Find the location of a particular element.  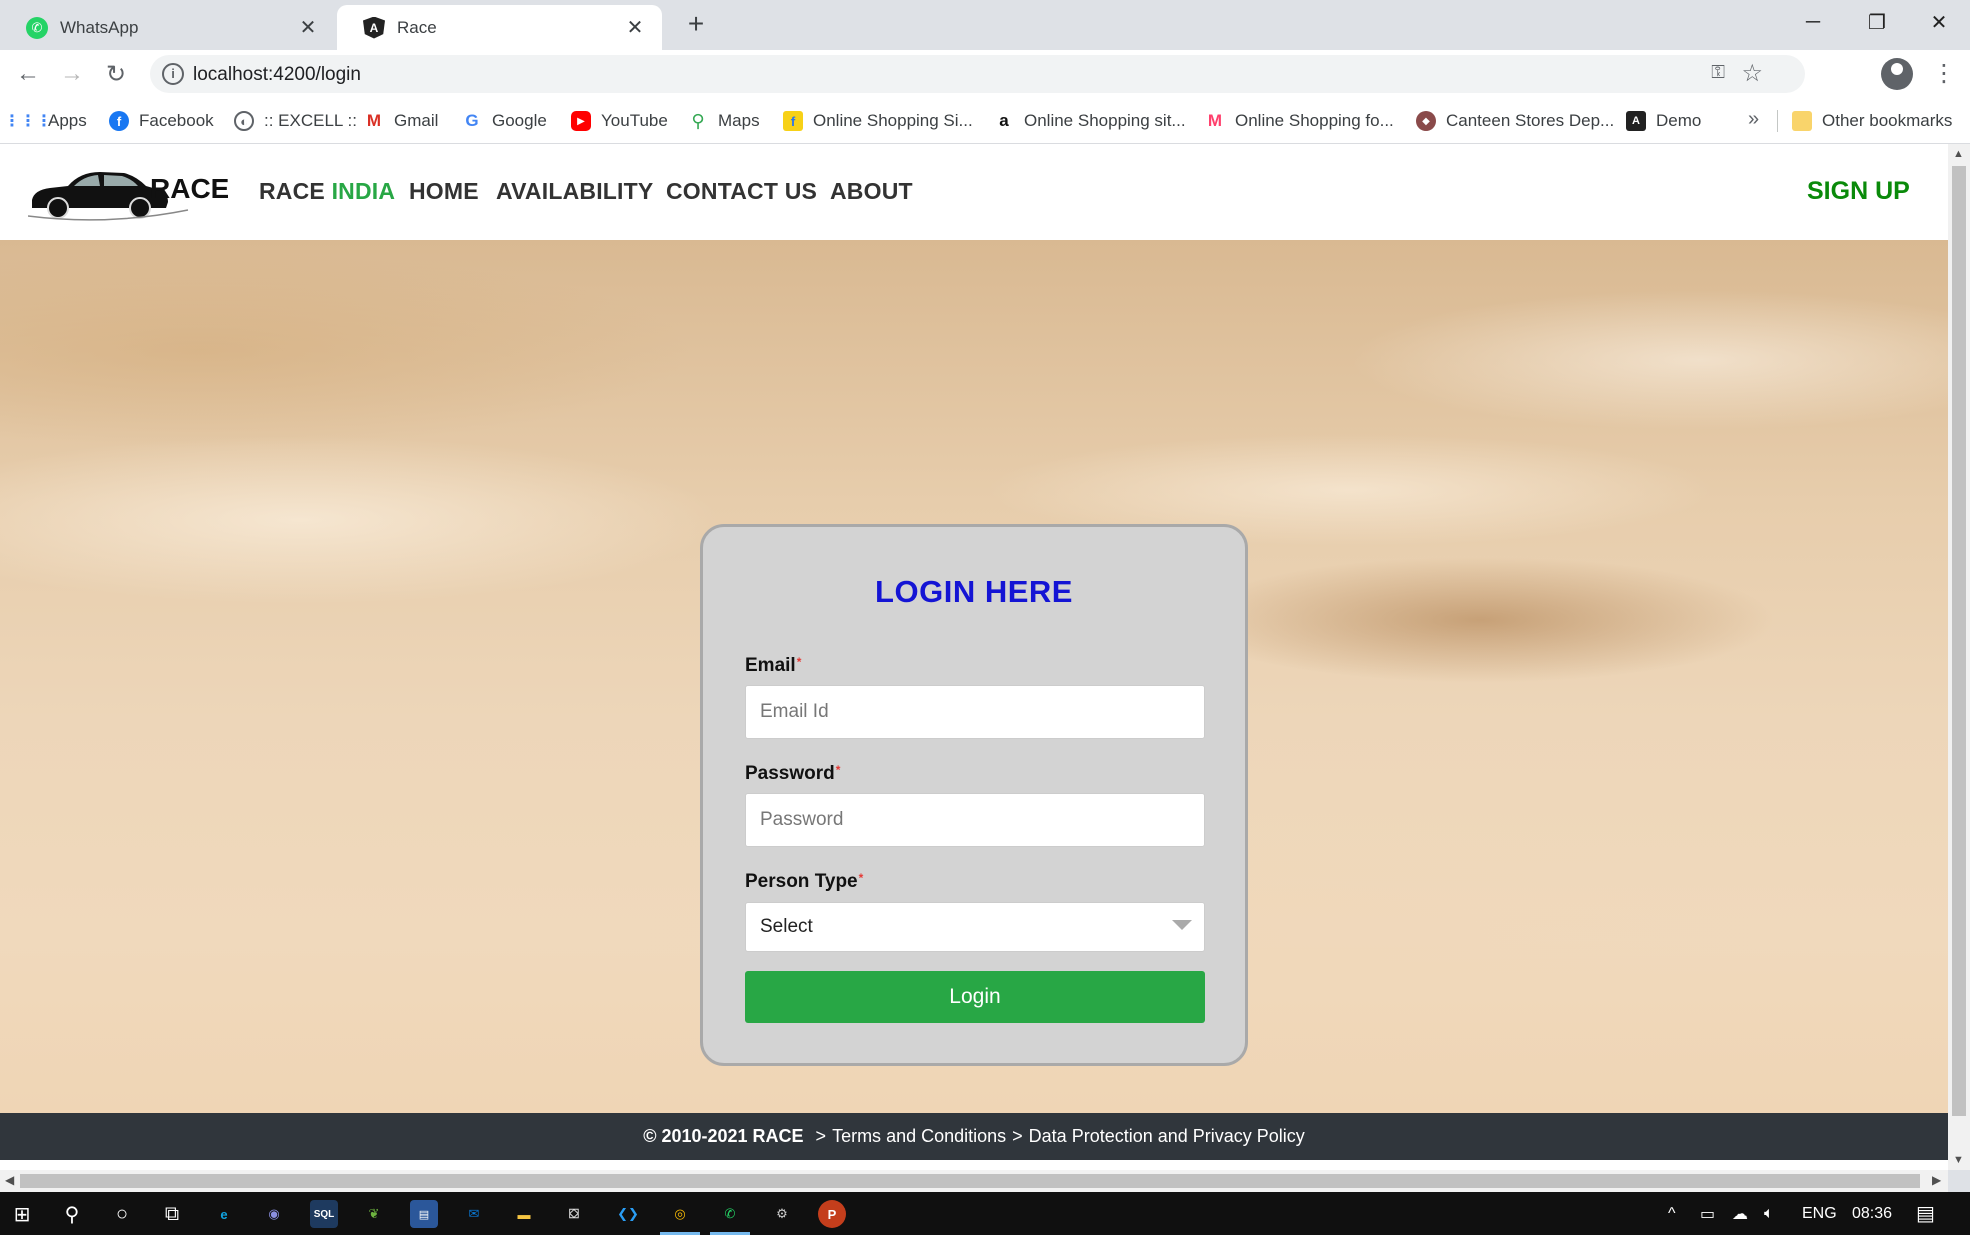

back-arrow-icon: ← is located at coordinates (28, 74).